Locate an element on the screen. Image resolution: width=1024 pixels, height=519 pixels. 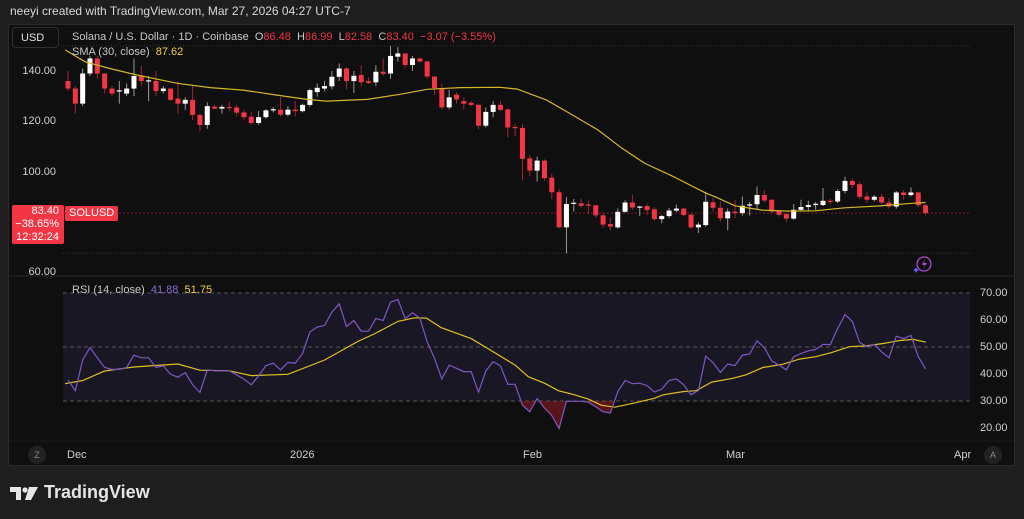
currency-button: USD is located at coordinates (35, 37).